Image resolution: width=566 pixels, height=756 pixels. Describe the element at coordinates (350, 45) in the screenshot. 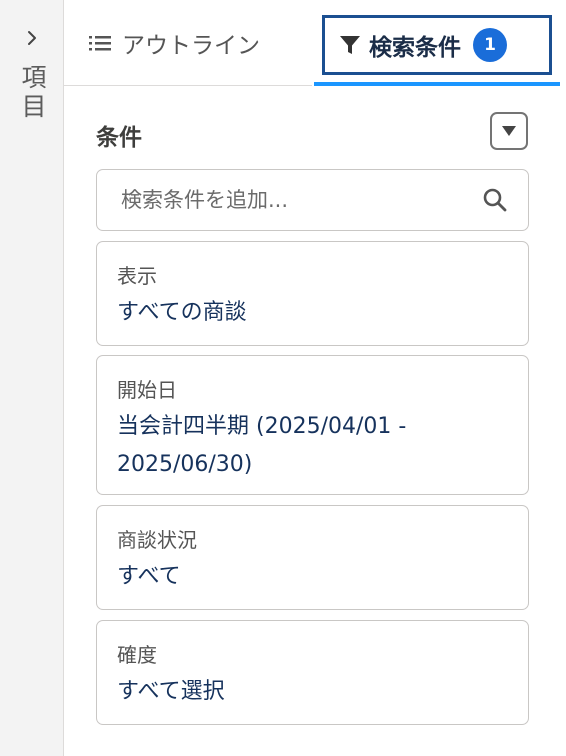

I see `filter-icon` at that location.